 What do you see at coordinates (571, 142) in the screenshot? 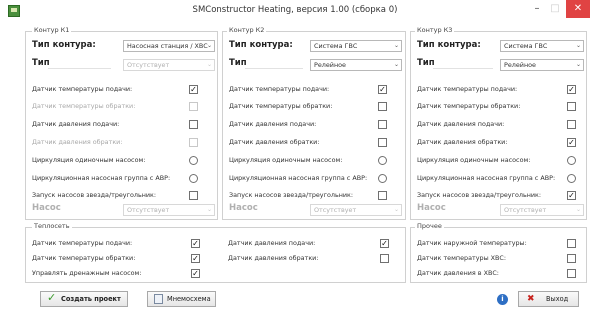
I see `k3-return-pressure-checkbox: ✓` at bounding box center [571, 142].